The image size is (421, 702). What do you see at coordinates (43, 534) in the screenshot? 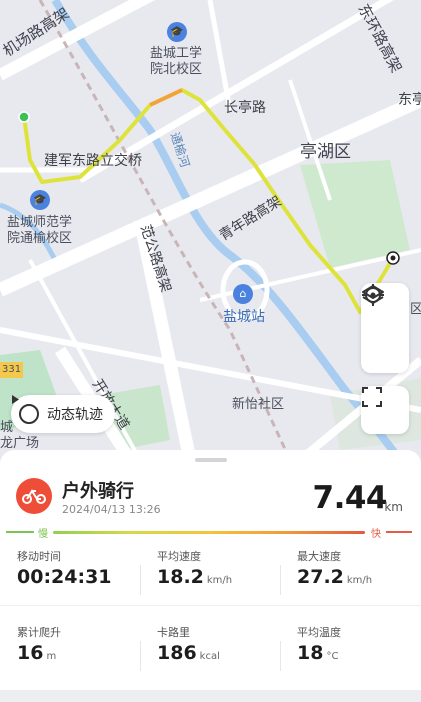
I see `speed-slow-label: 慢` at bounding box center [43, 534].